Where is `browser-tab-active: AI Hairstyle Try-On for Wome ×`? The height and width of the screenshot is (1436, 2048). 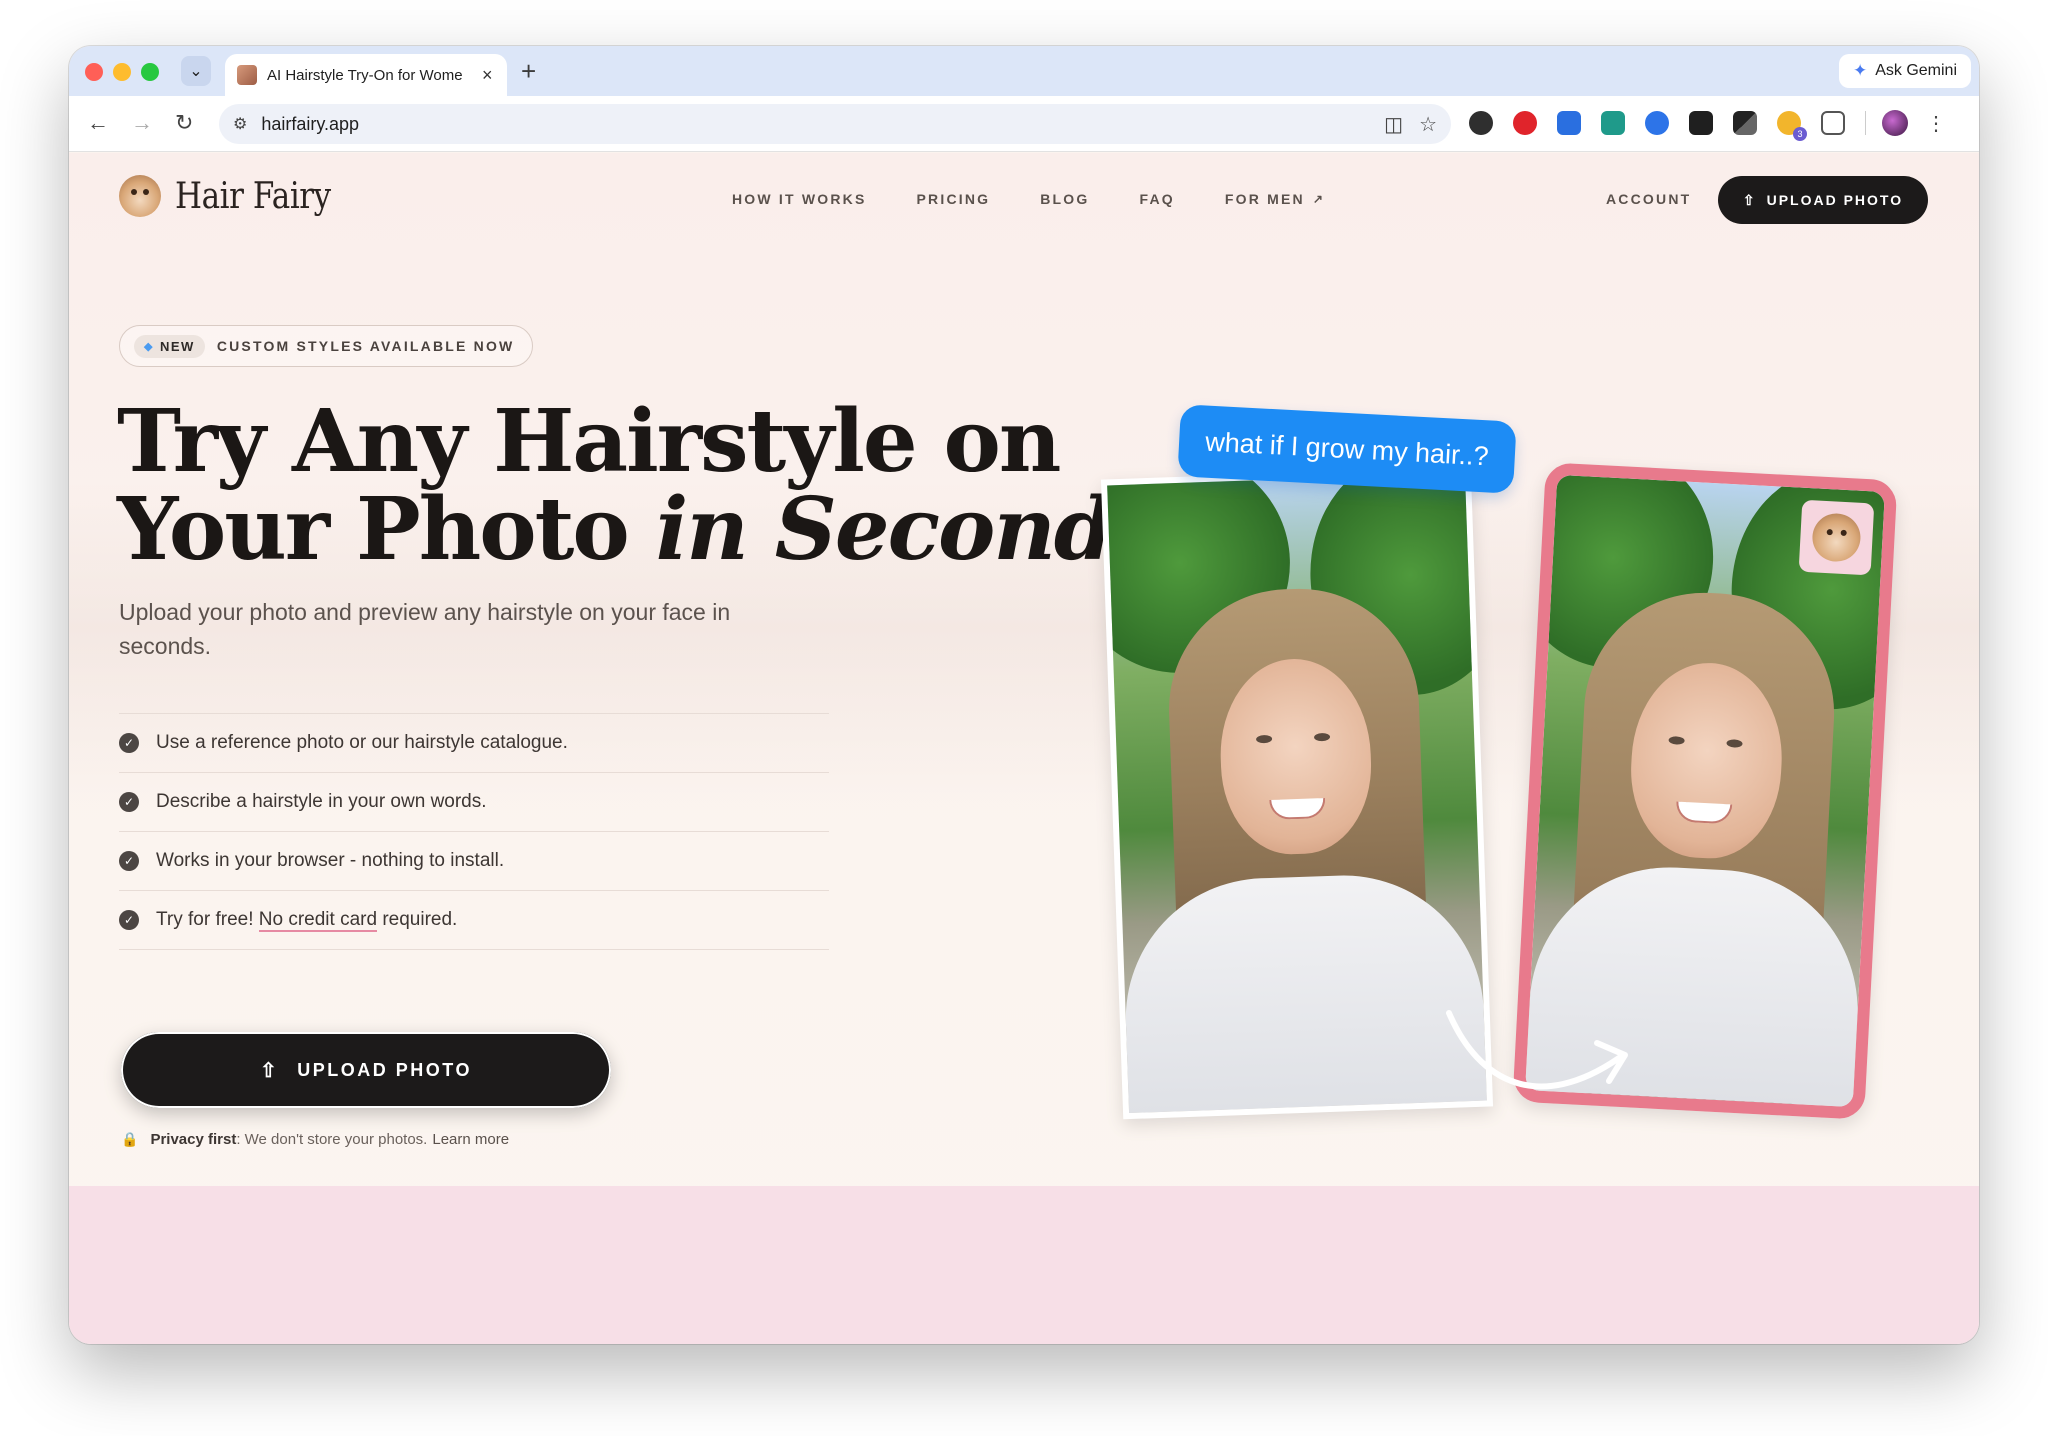 browser-tab-active: AI Hairstyle Try-On for Wome × is located at coordinates (366, 75).